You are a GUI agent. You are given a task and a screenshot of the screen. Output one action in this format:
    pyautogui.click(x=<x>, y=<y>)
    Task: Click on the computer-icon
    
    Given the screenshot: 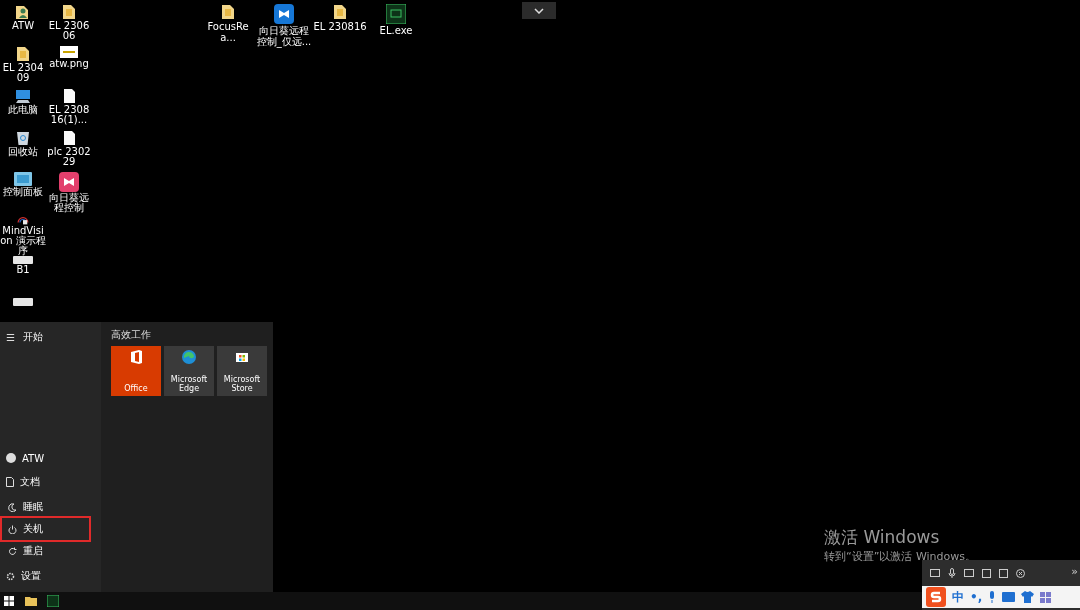 What is the action you would take?
    pyautogui.click(x=23, y=96)
    